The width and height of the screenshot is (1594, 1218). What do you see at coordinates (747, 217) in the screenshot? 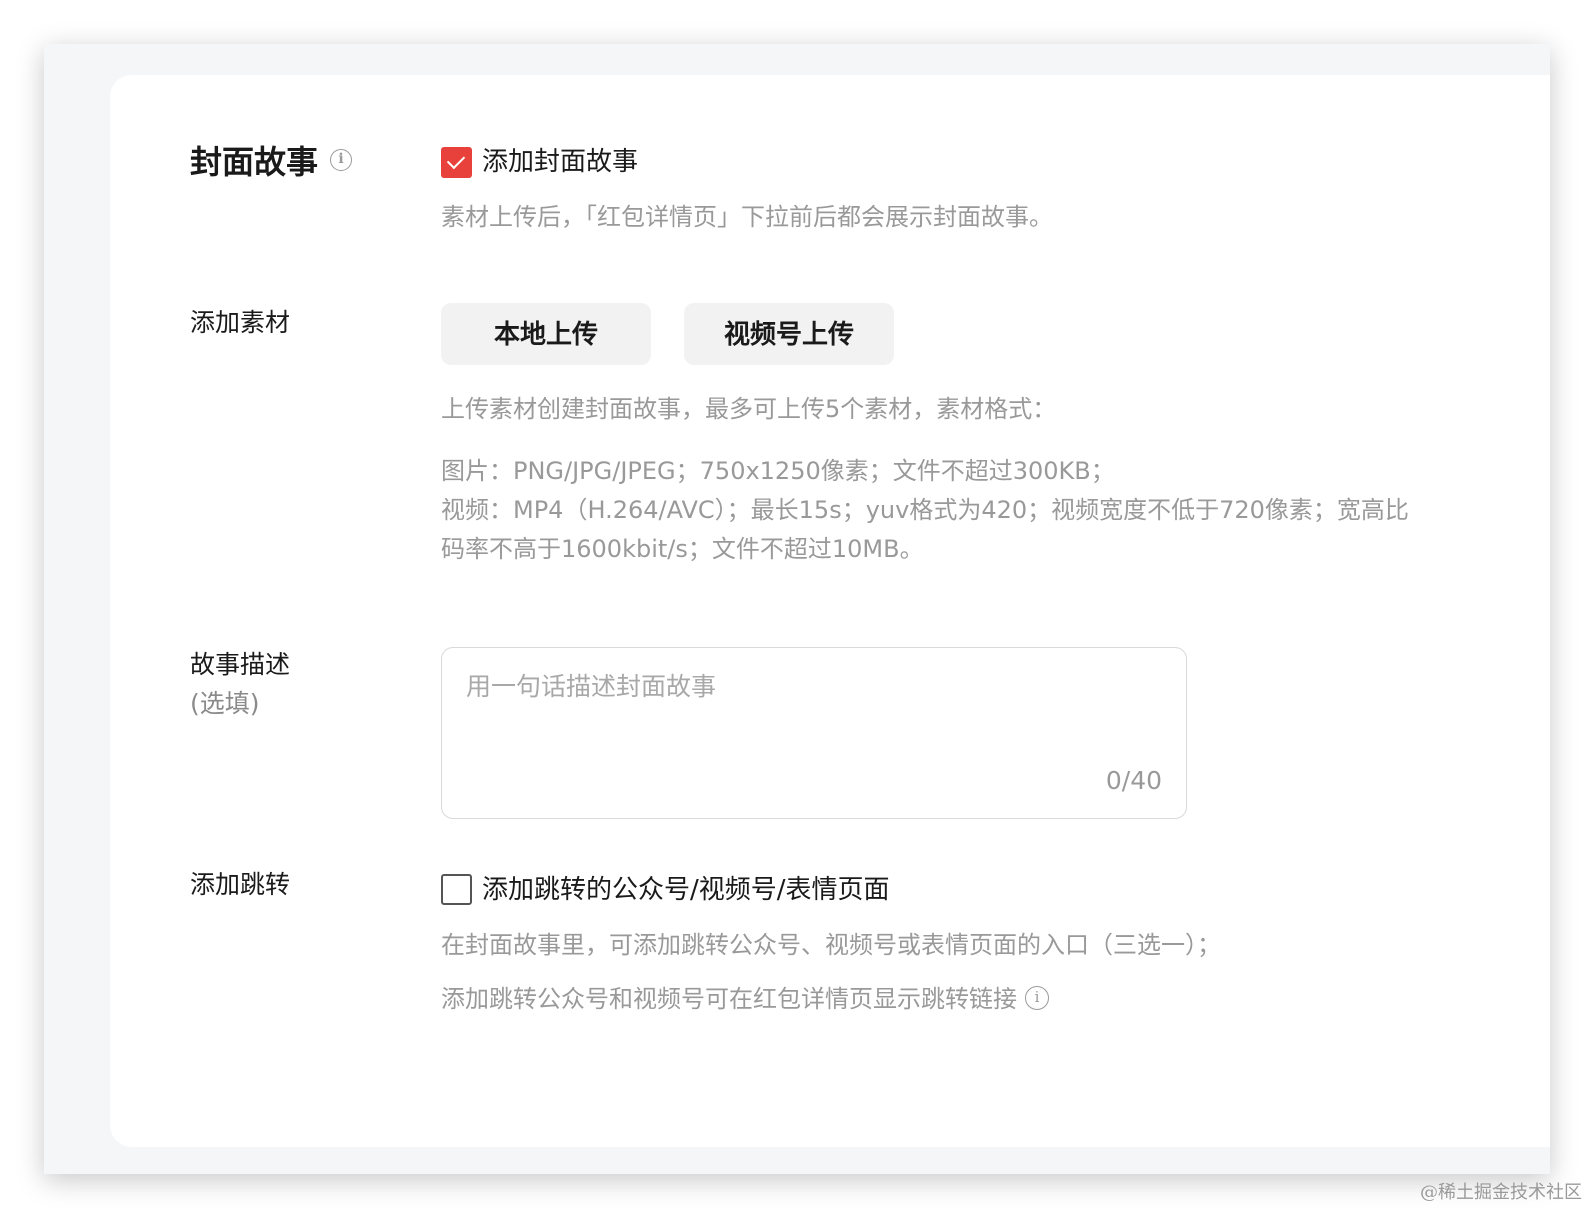
I see `cover-story-hint: 素材上传后，「红包详情页」下拉前后都会展示封面故事。` at bounding box center [747, 217].